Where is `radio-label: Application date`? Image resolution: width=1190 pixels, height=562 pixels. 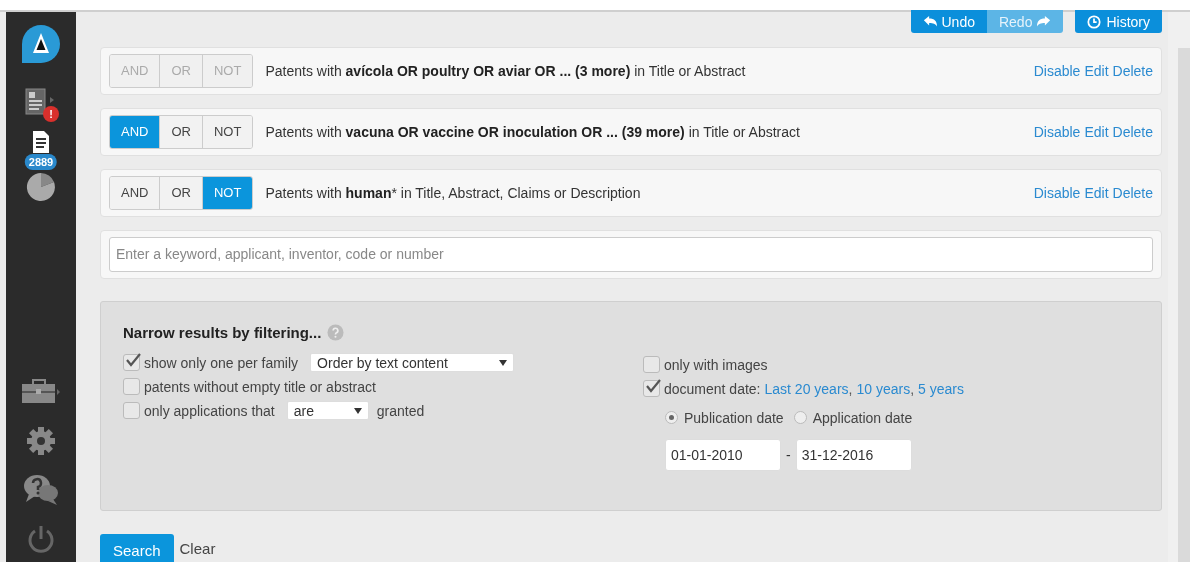 radio-label: Application date is located at coordinates (862, 417).